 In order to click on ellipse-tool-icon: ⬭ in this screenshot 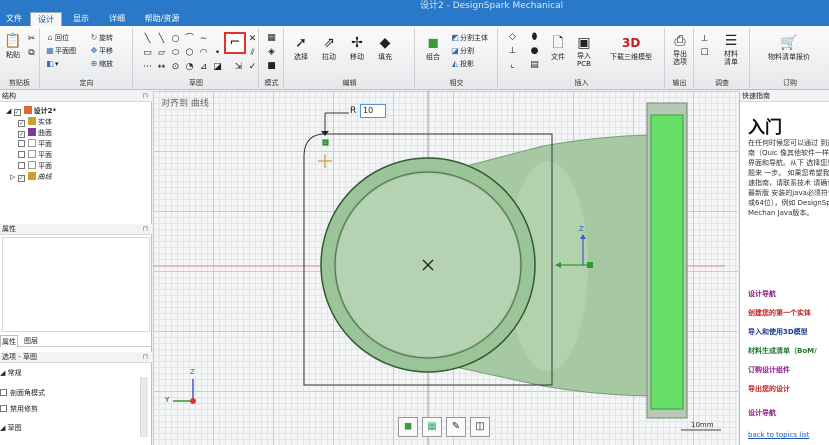, I will do `click(175, 53)`.